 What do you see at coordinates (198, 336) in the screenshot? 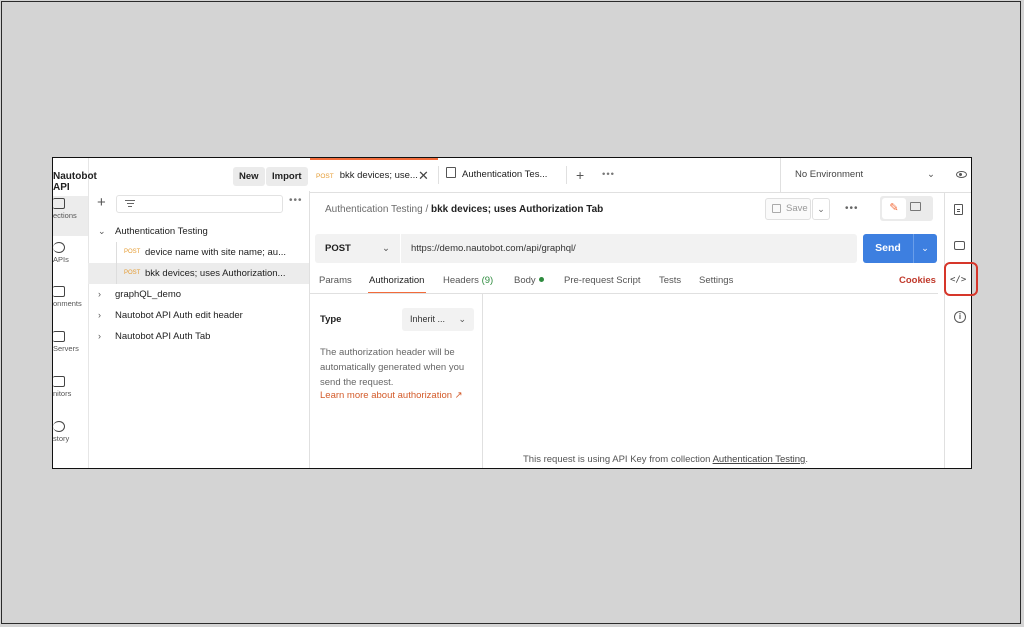
I see `tree-item-auth-tab: › Nautobot API Auth Tab` at bounding box center [198, 336].